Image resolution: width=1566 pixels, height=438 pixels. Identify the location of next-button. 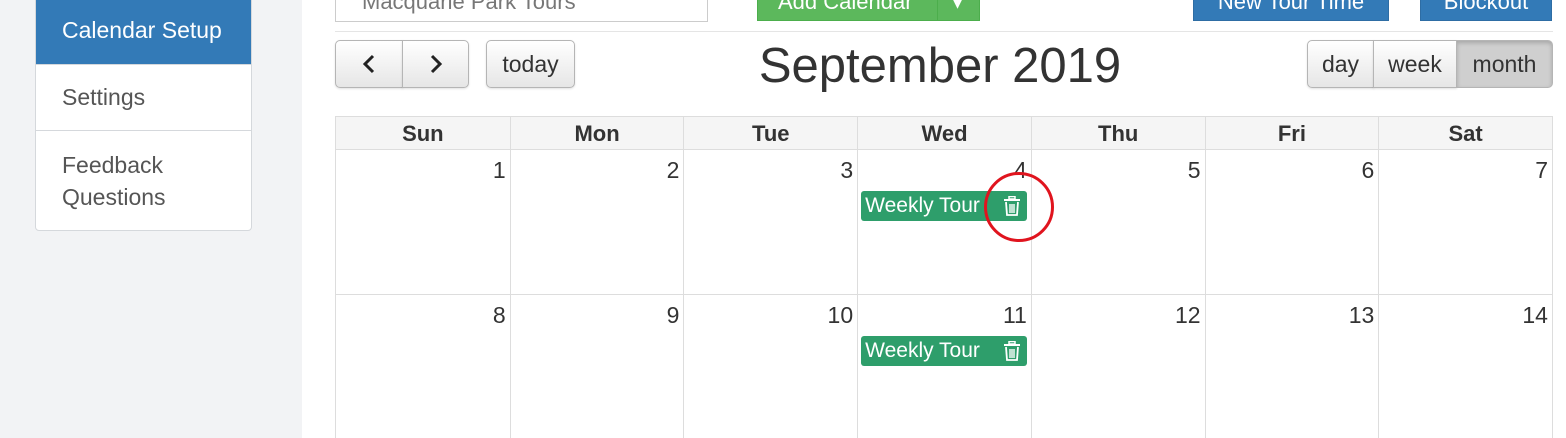
(435, 64).